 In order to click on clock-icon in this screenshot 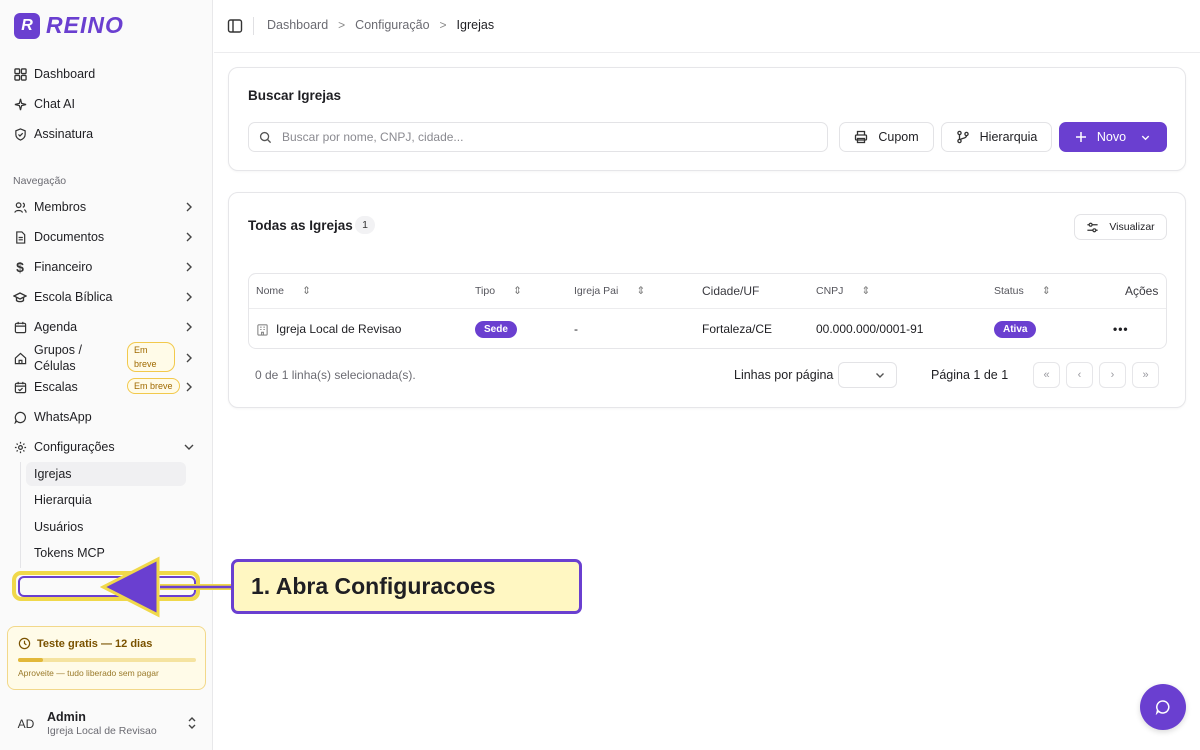, I will do `click(24, 643)`.